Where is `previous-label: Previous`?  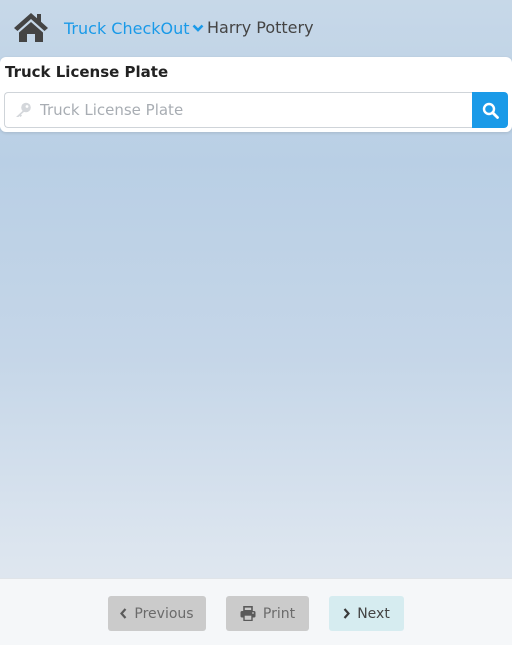 previous-label: Previous is located at coordinates (164, 613).